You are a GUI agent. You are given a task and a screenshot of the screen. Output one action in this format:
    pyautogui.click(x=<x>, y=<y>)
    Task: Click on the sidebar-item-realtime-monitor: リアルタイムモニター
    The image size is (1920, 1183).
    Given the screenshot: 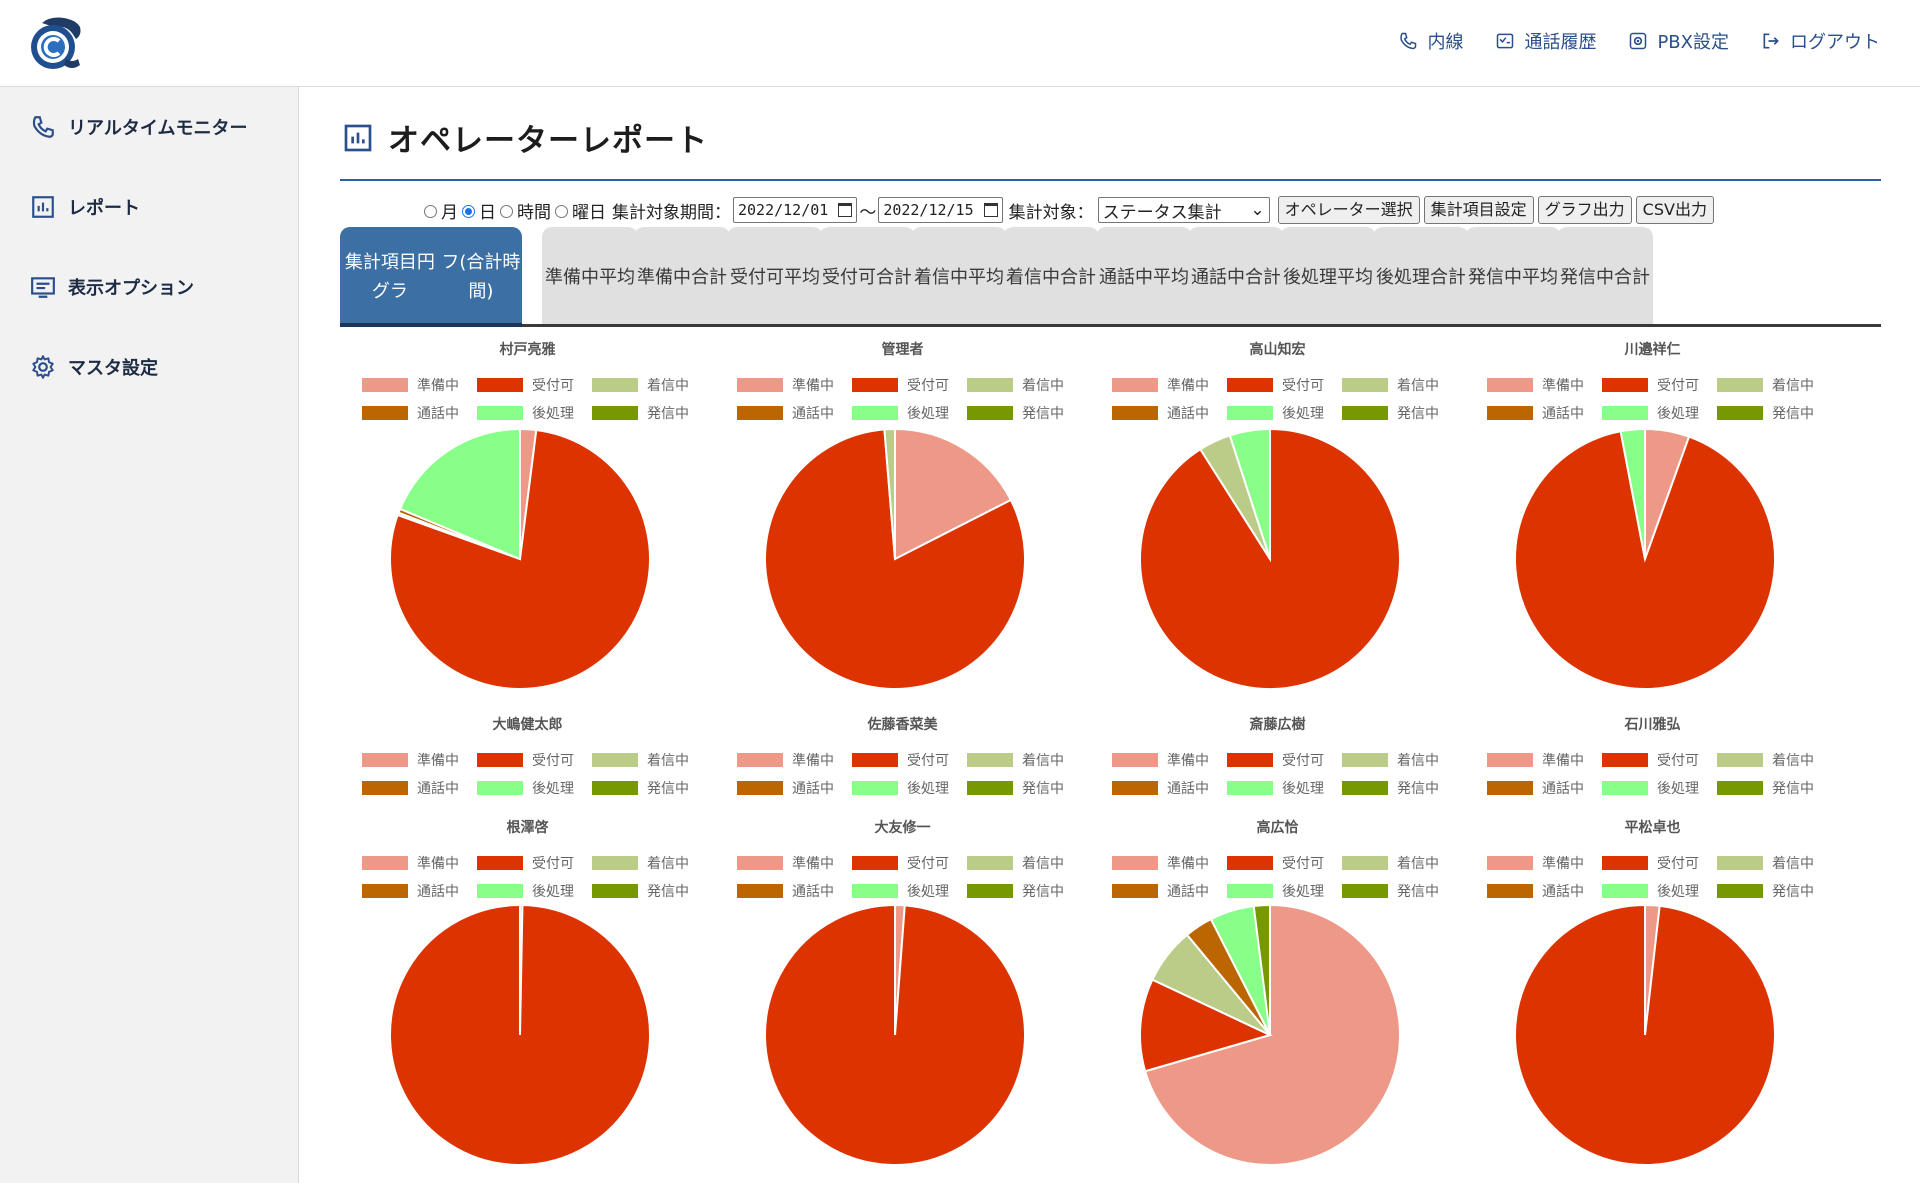 What is the action you would take?
    pyautogui.click(x=138, y=127)
    